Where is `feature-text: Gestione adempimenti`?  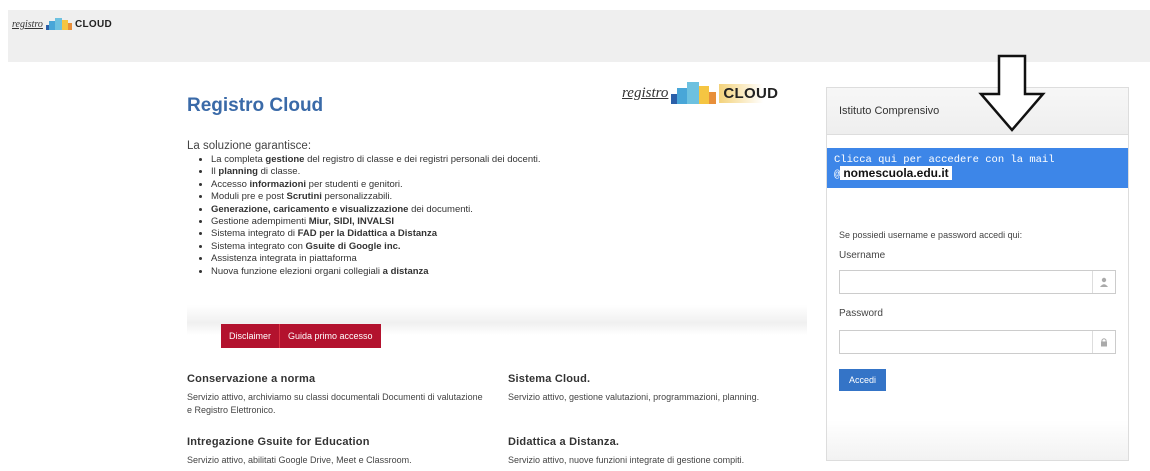 feature-text: Gestione adempimenti is located at coordinates (260, 222).